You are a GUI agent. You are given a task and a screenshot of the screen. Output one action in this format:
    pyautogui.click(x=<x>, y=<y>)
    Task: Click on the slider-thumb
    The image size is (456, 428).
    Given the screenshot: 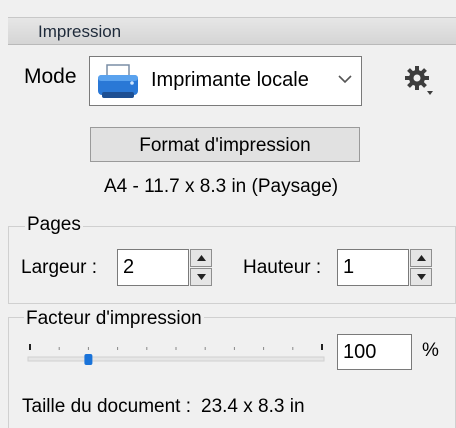 What is the action you would take?
    pyautogui.click(x=88, y=359)
    